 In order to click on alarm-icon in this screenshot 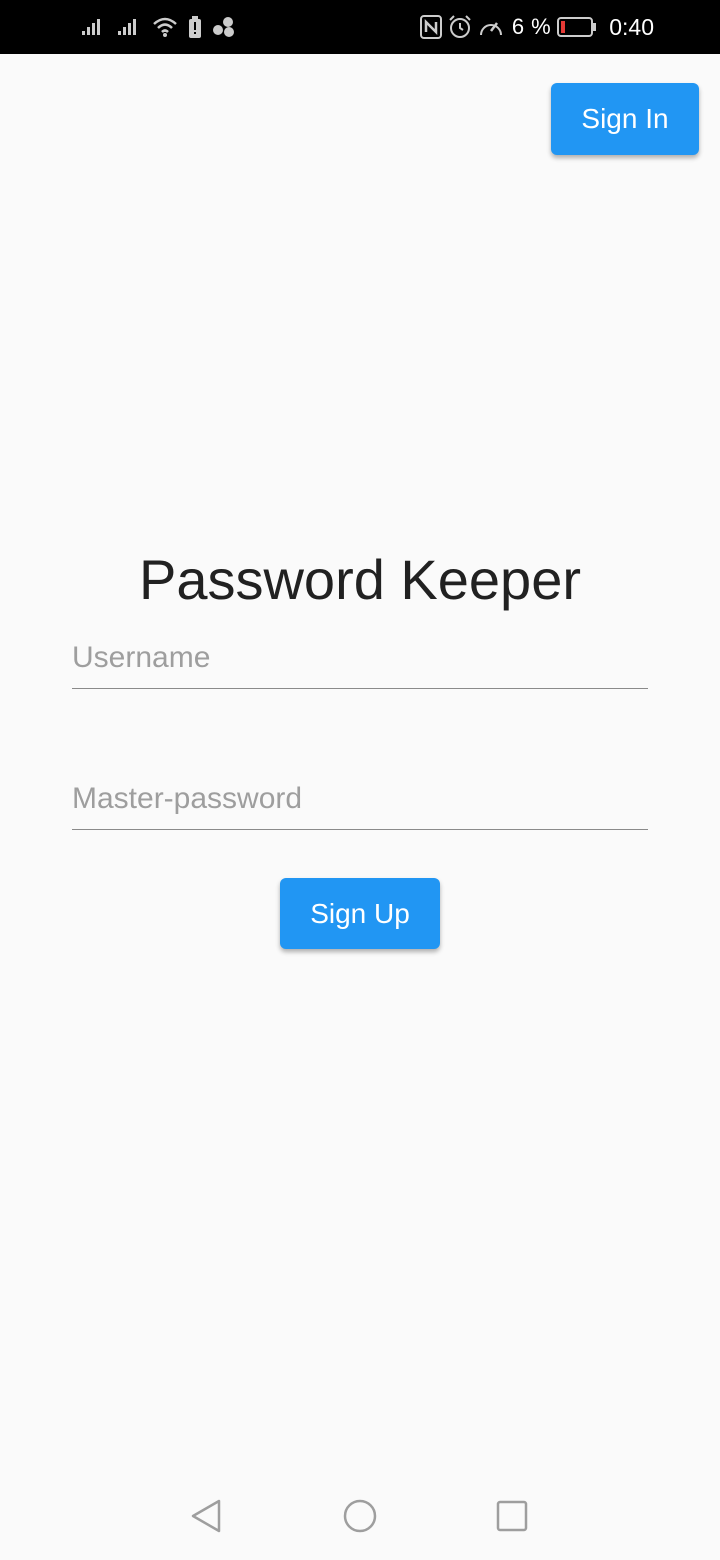, I will do `click(460, 27)`.